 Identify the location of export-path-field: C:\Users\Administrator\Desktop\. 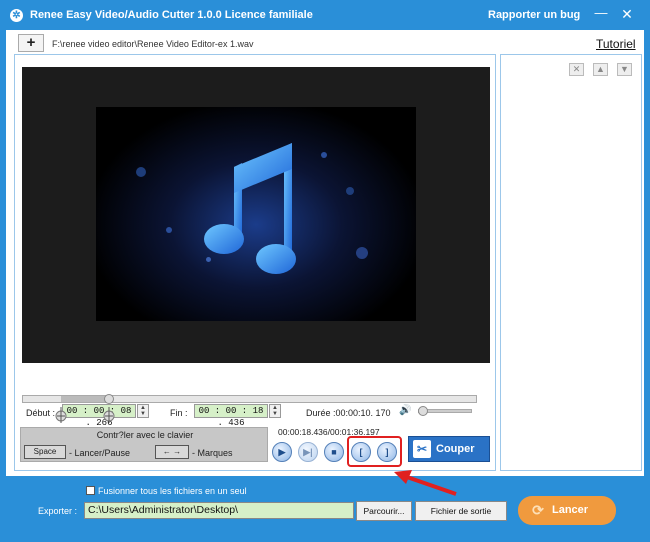
(219, 510).